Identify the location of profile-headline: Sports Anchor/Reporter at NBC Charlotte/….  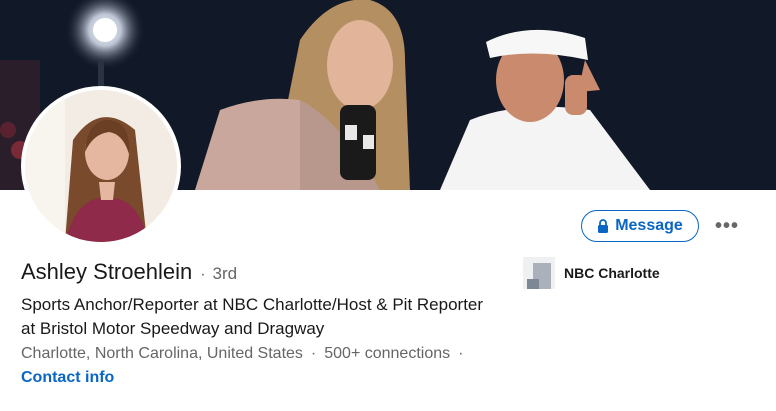
(252, 316).